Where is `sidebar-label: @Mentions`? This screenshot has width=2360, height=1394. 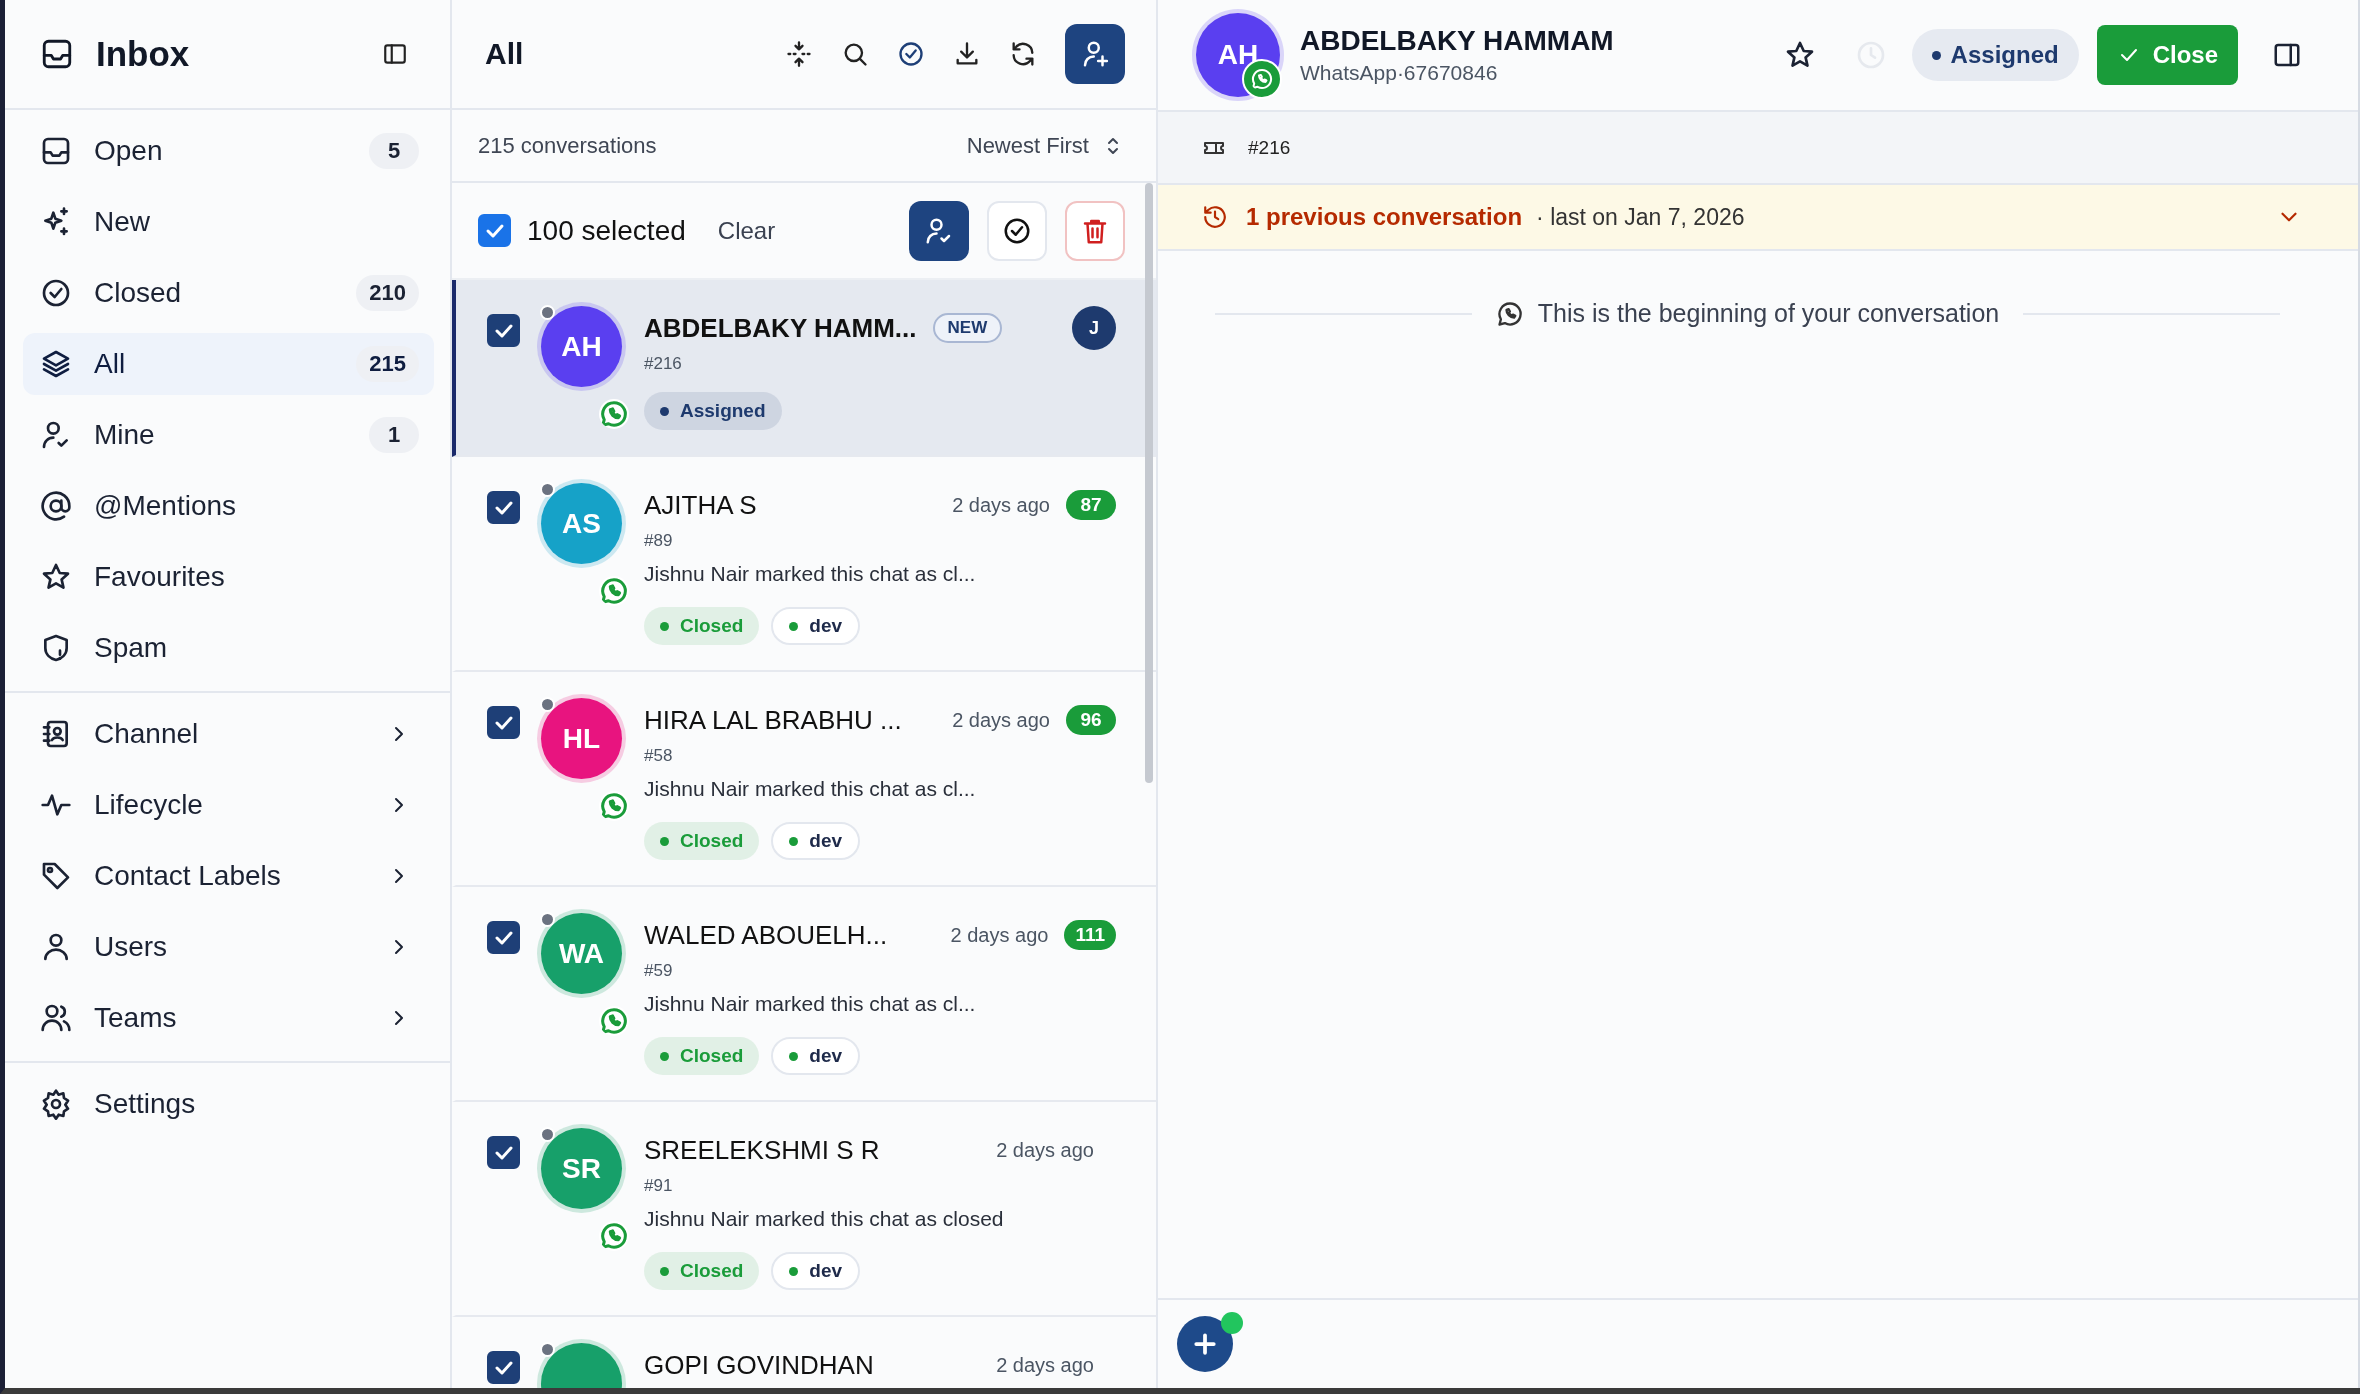 sidebar-label: @Mentions is located at coordinates (166, 506).